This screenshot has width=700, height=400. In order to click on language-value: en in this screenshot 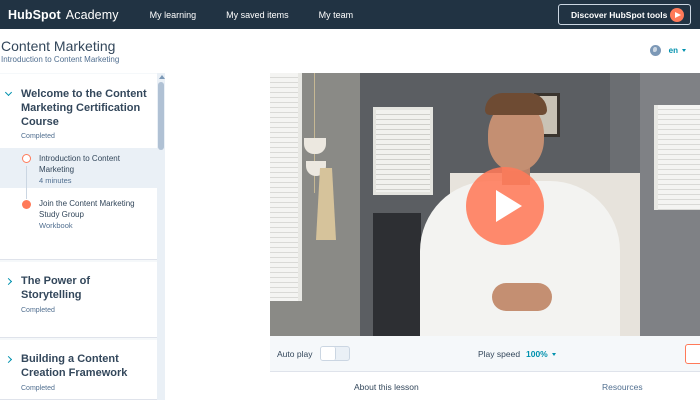, I will do `click(673, 50)`.